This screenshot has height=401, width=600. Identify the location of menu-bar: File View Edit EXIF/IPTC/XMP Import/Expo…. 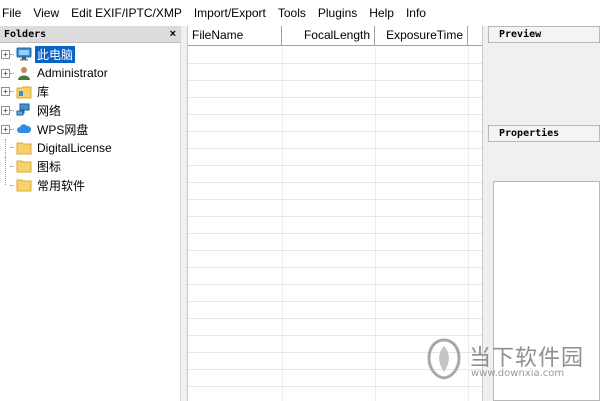
(300, 13).